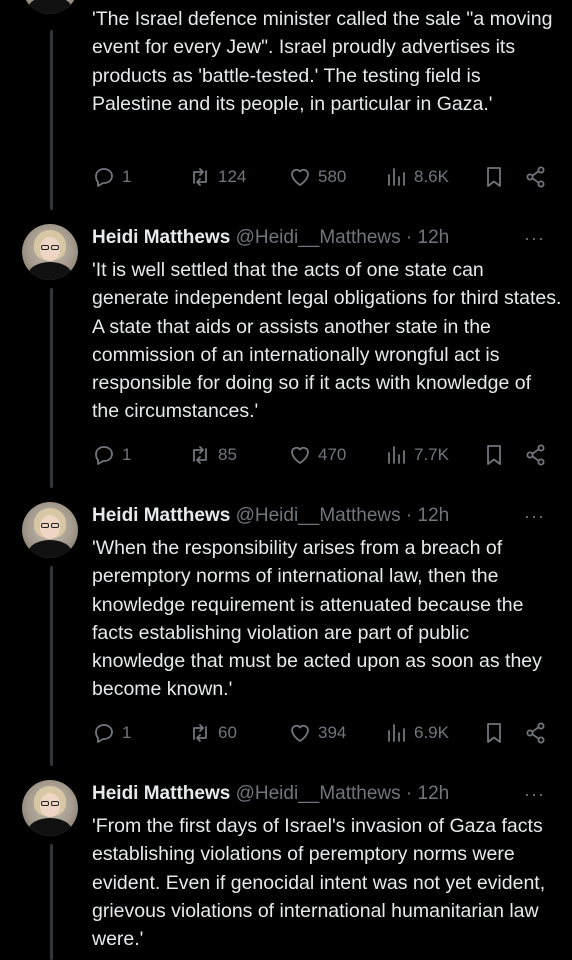 This screenshot has height=960, width=572. I want to click on like-count: 470, so click(332, 454).